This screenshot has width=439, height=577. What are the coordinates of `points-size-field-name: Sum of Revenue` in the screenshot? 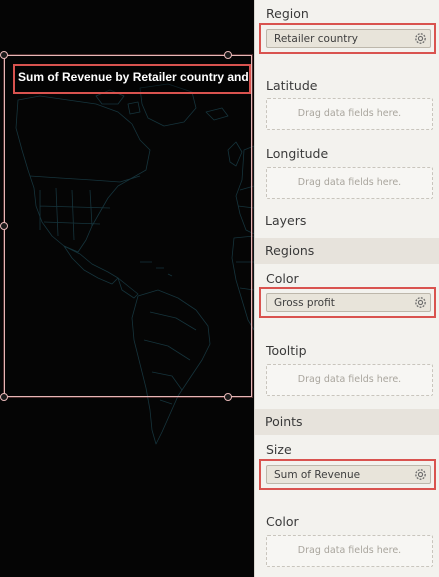 It's located at (317, 475).